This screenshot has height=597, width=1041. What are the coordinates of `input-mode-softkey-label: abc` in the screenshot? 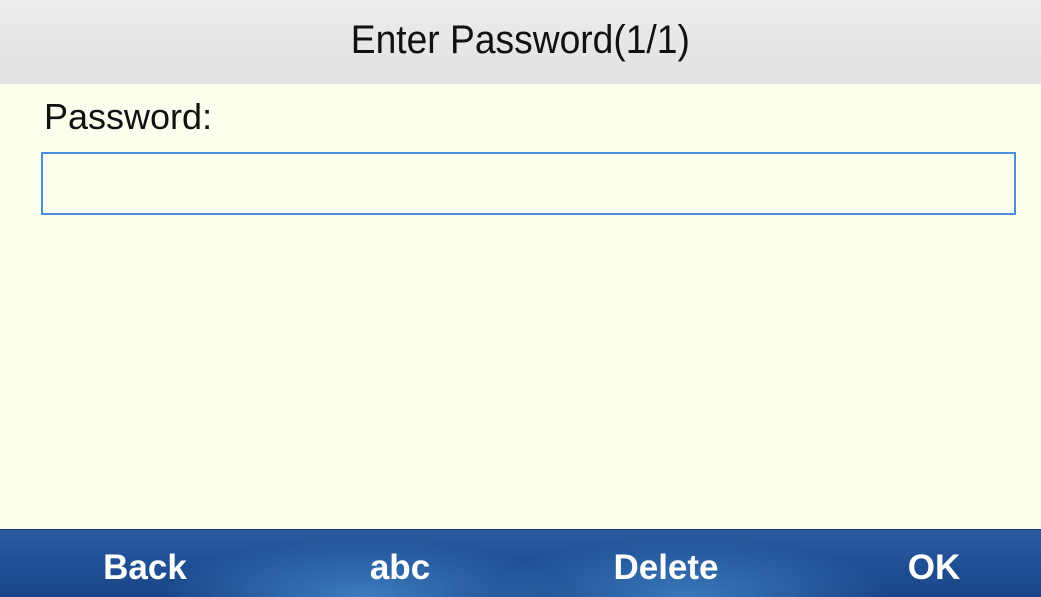 It's located at (400, 567).